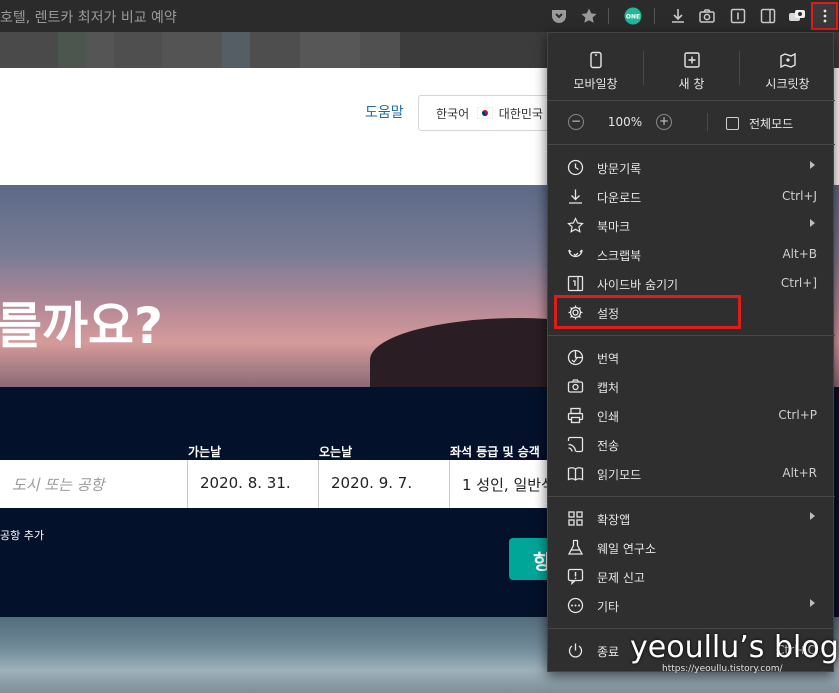 The image size is (839, 693). What do you see at coordinates (691, 473) in the screenshot?
I see `menu-item-reading-mode: 읽기모드 Alt+R` at bounding box center [691, 473].